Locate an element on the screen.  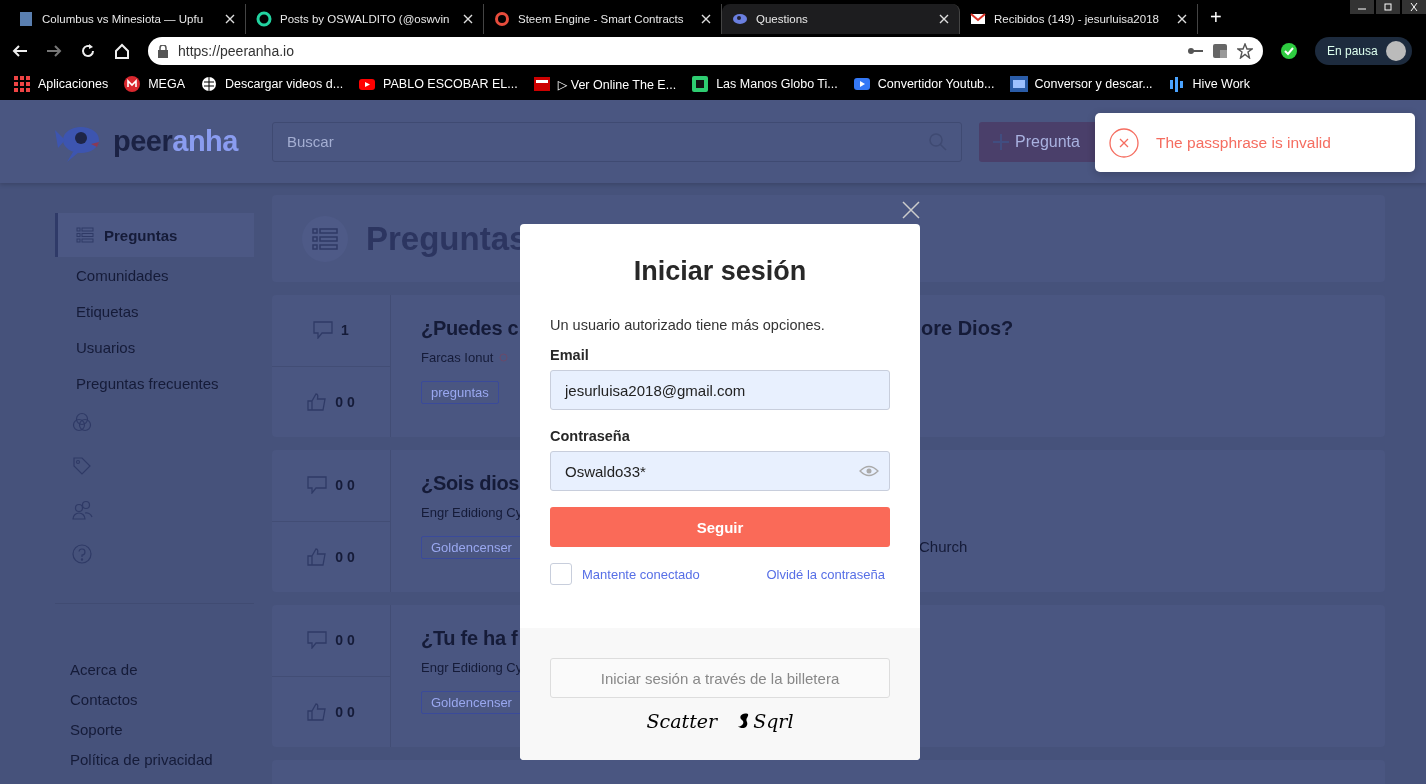
coin-icon is located at coordinates (502, 19).